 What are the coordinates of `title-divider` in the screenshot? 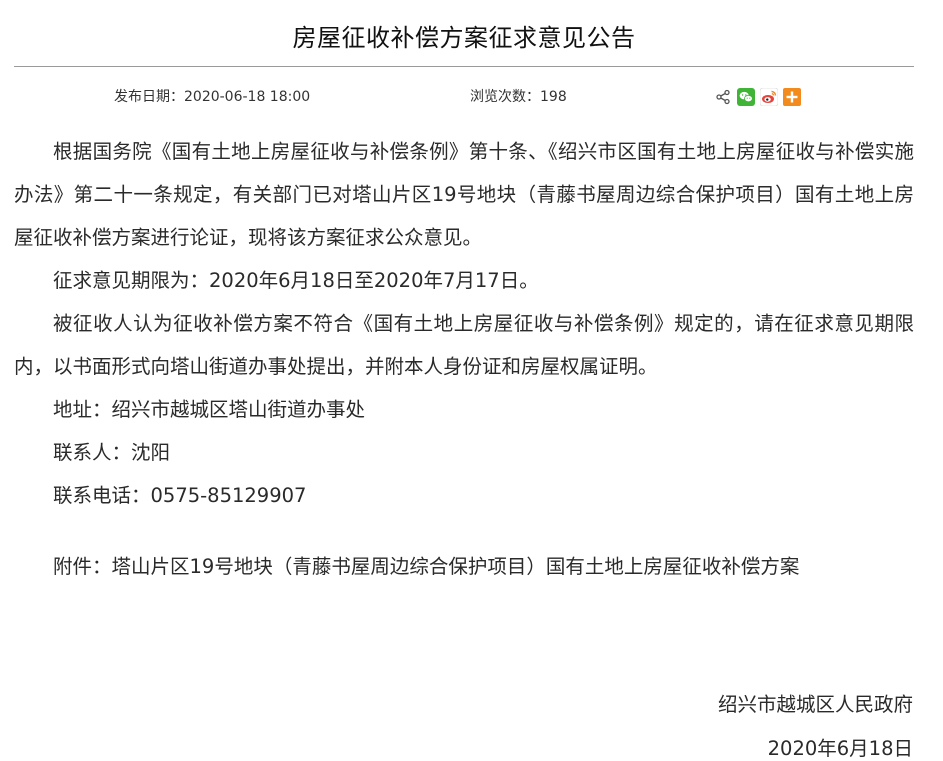 It's located at (464, 66).